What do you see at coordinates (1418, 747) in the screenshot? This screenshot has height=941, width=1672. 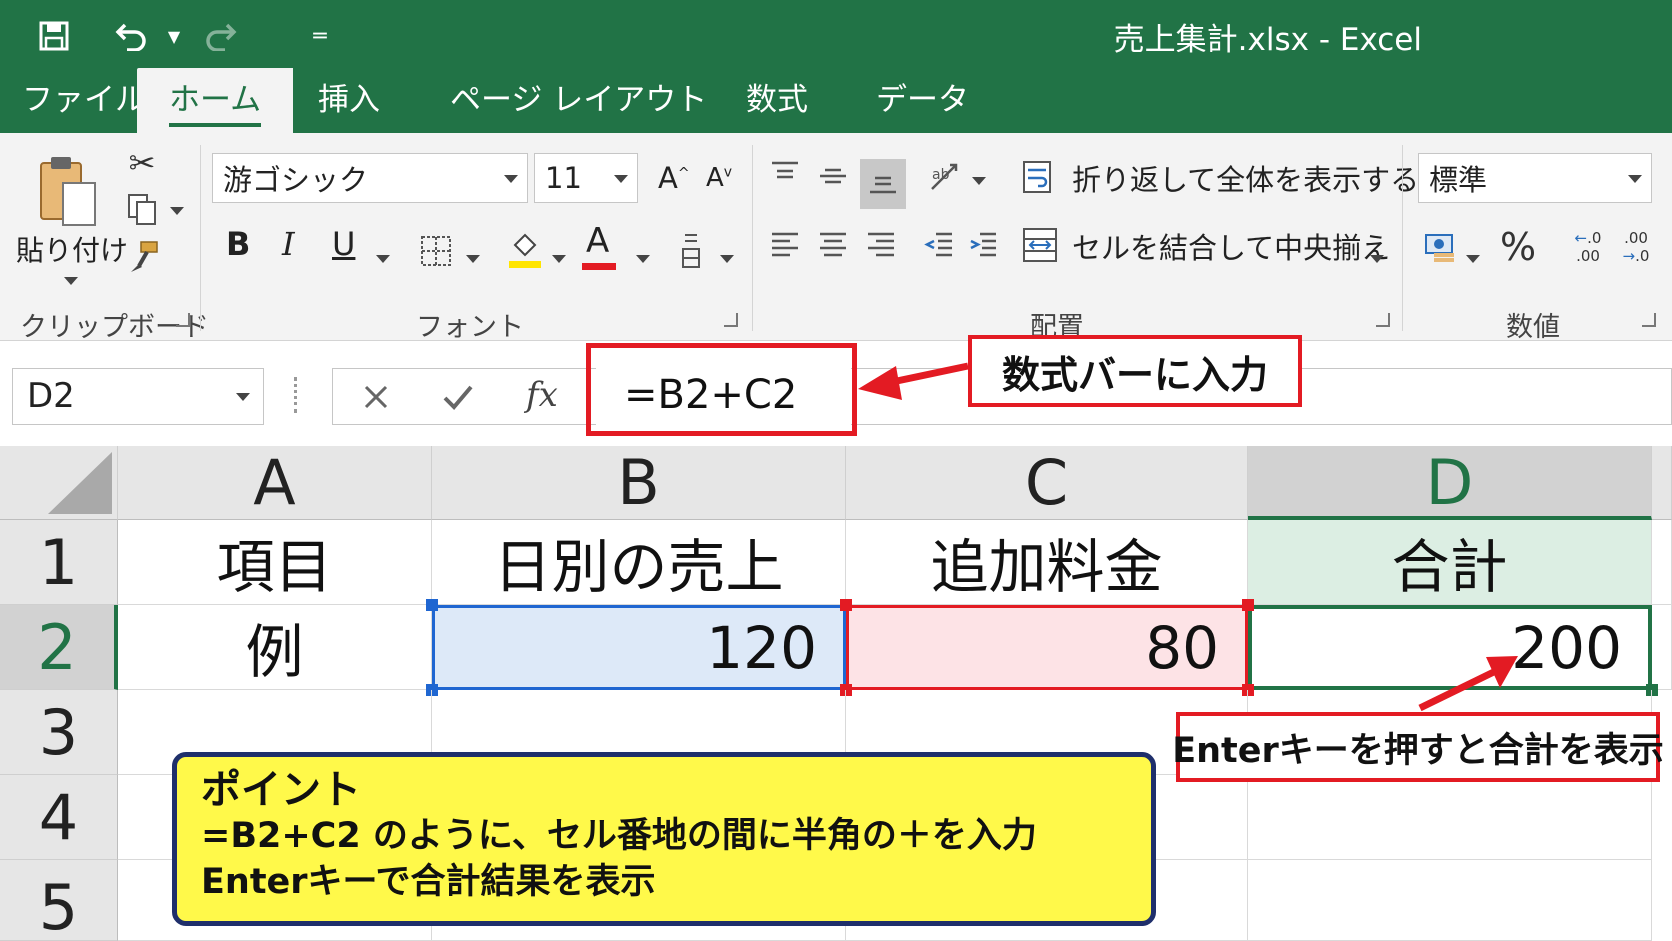 I see `enter-callout: Enterキーを押すと合計を表示` at bounding box center [1418, 747].